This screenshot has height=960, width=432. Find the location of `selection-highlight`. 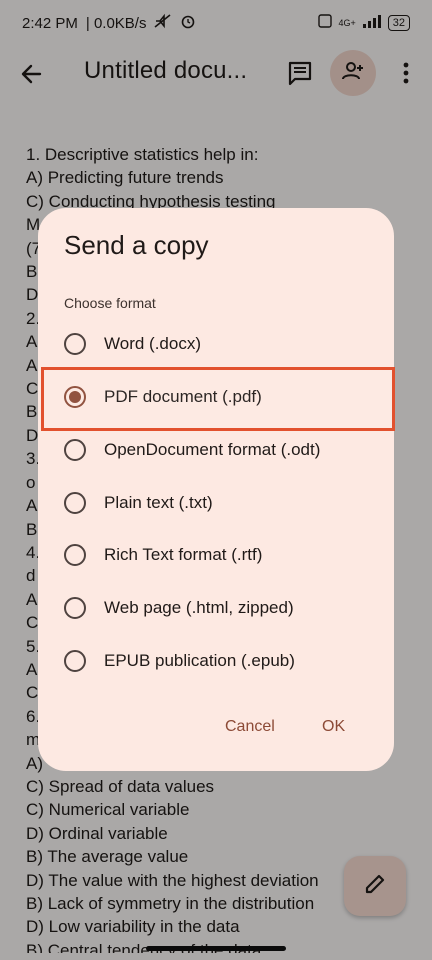

selection-highlight is located at coordinates (218, 399).